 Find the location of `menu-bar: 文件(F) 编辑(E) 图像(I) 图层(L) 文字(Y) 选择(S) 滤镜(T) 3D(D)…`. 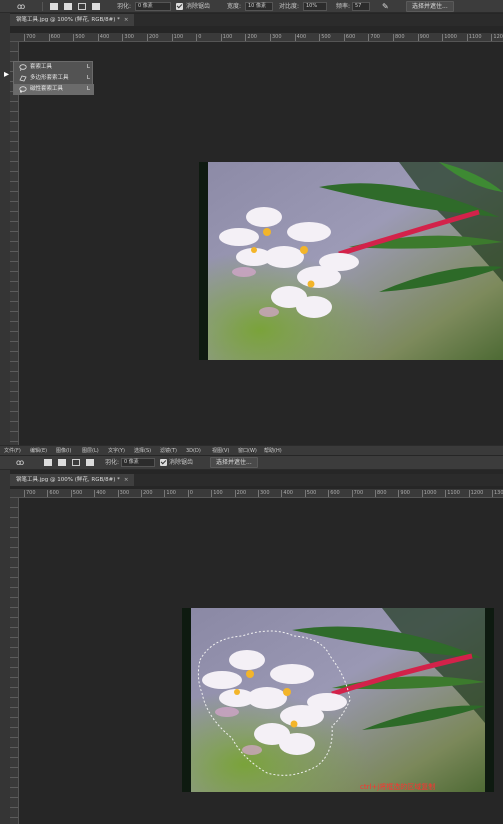

menu-bar: 文件(F) 编辑(E) 图像(I) 图层(L) 文字(Y) 选择(S) 滤镜(T) 3D(D)… is located at coordinates (251, 450).